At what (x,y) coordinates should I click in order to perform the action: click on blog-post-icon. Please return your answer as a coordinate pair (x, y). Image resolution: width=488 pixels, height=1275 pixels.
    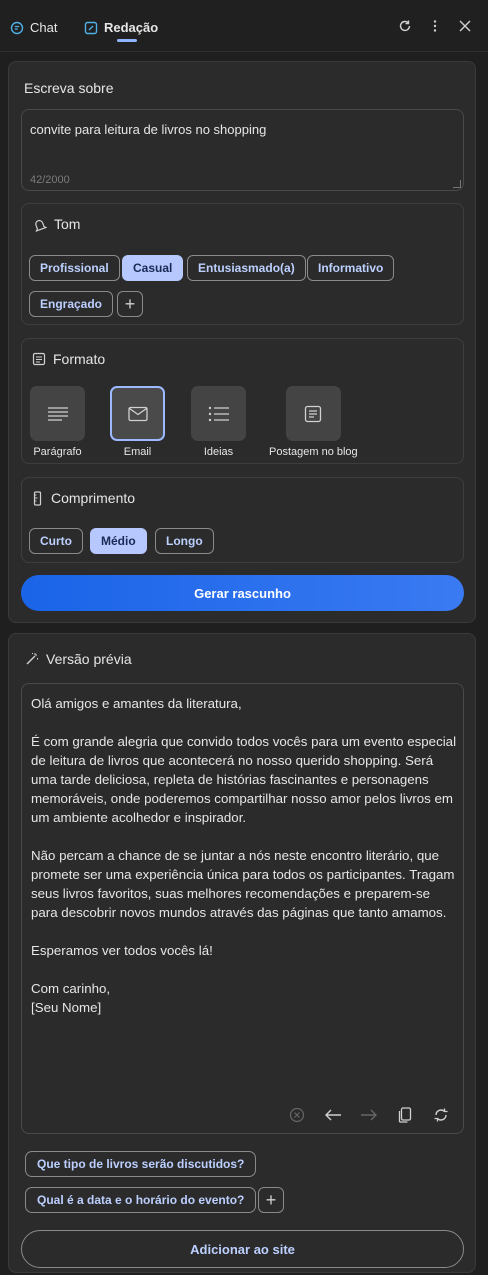
    Looking at the image, I should click on (313, 413).